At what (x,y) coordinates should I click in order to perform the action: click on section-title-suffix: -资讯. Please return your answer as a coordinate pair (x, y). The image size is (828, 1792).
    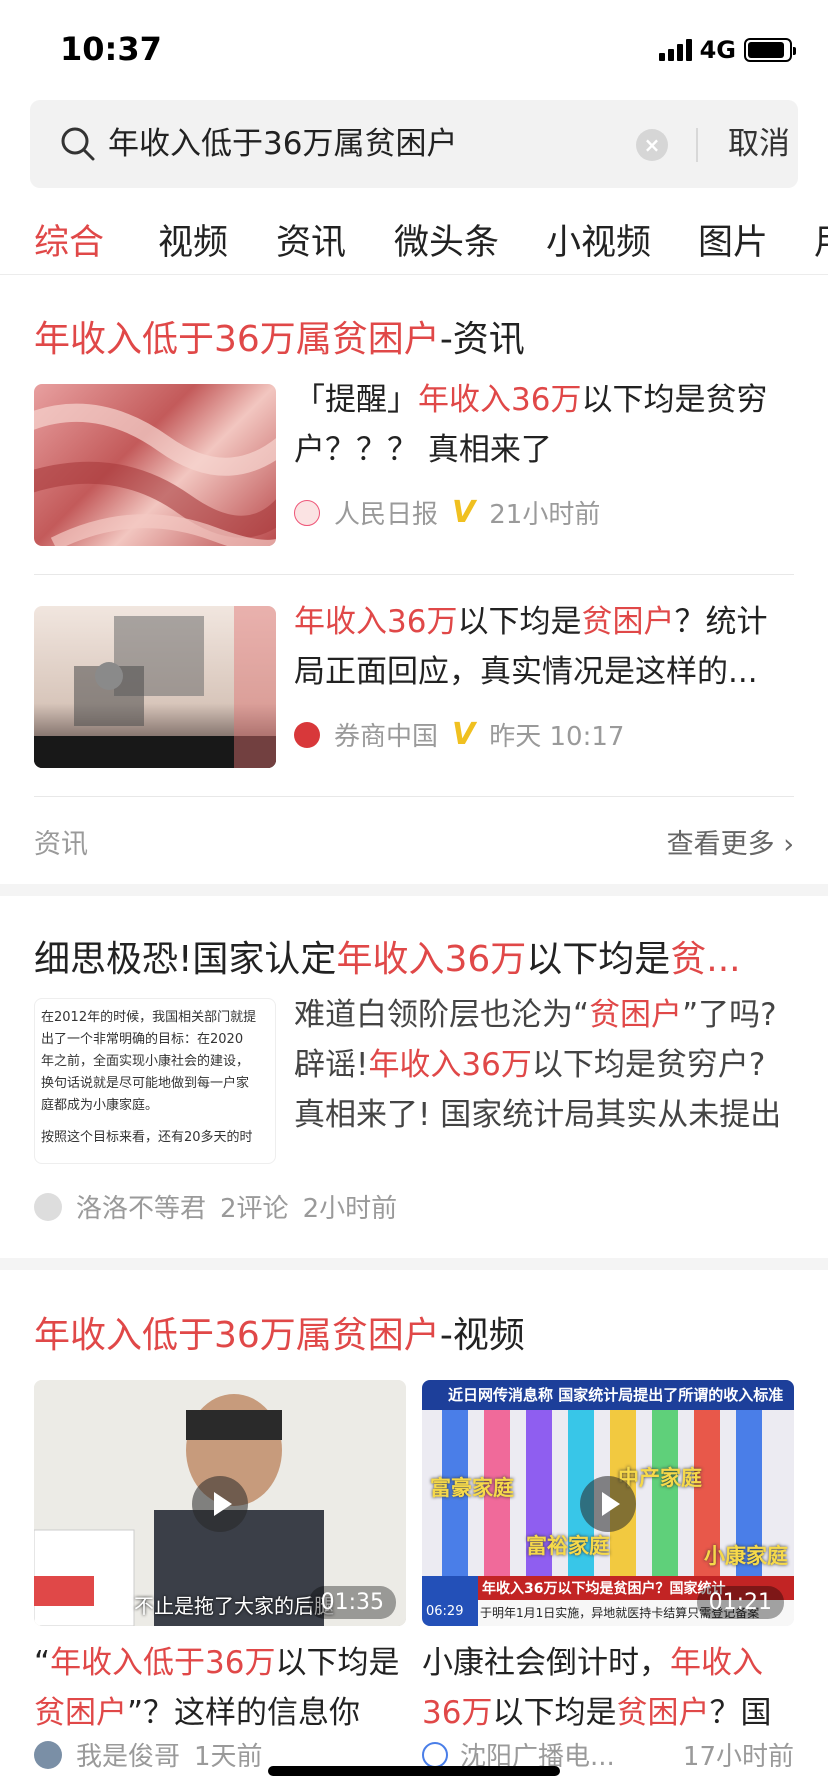
    Looking at the image, I should click on (482, 339).